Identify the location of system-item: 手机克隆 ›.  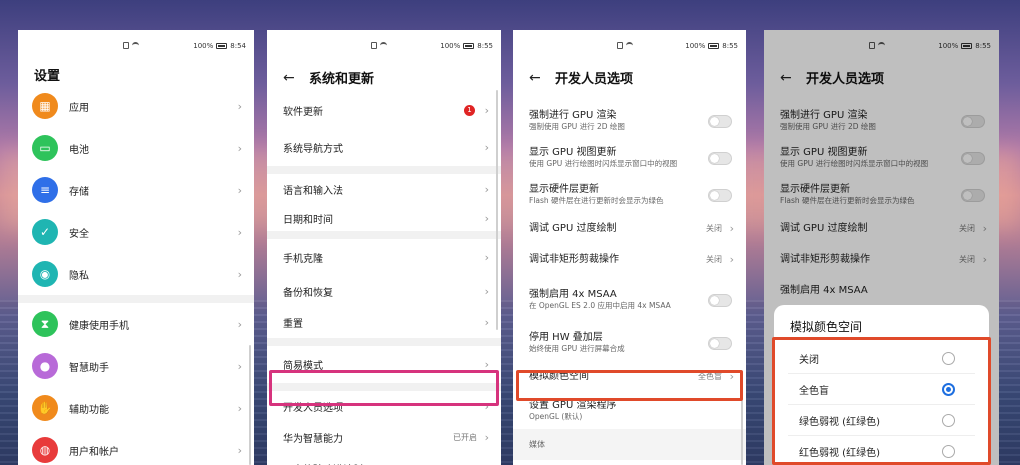
(384, 257).